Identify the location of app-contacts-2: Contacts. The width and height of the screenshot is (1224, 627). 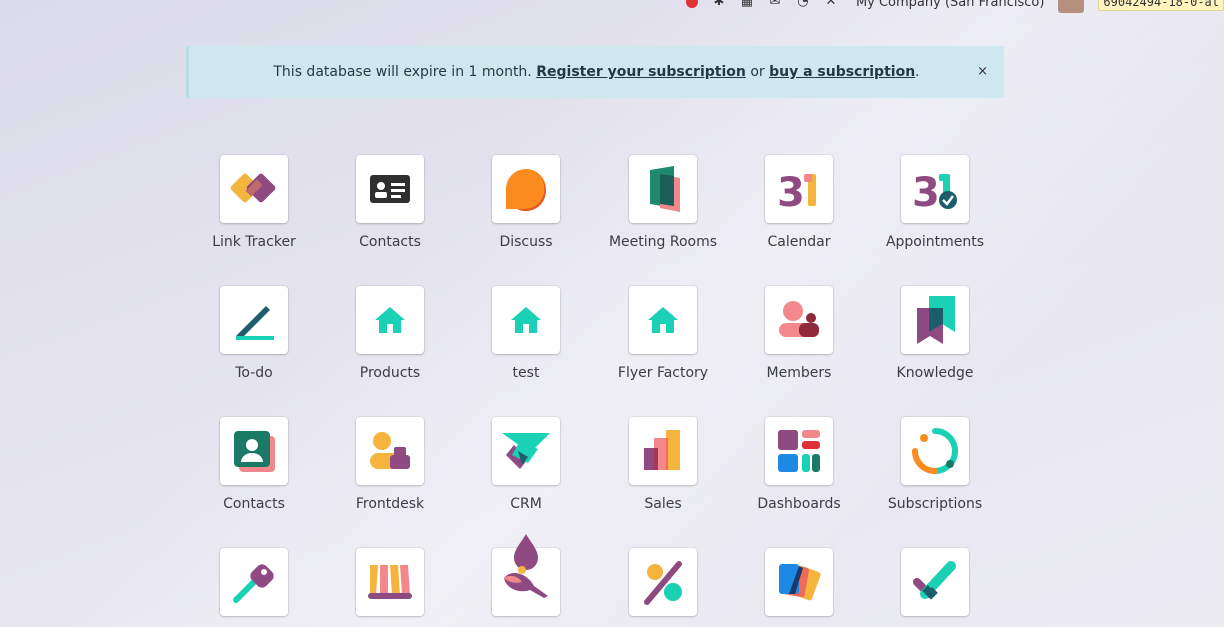
(254, 464).